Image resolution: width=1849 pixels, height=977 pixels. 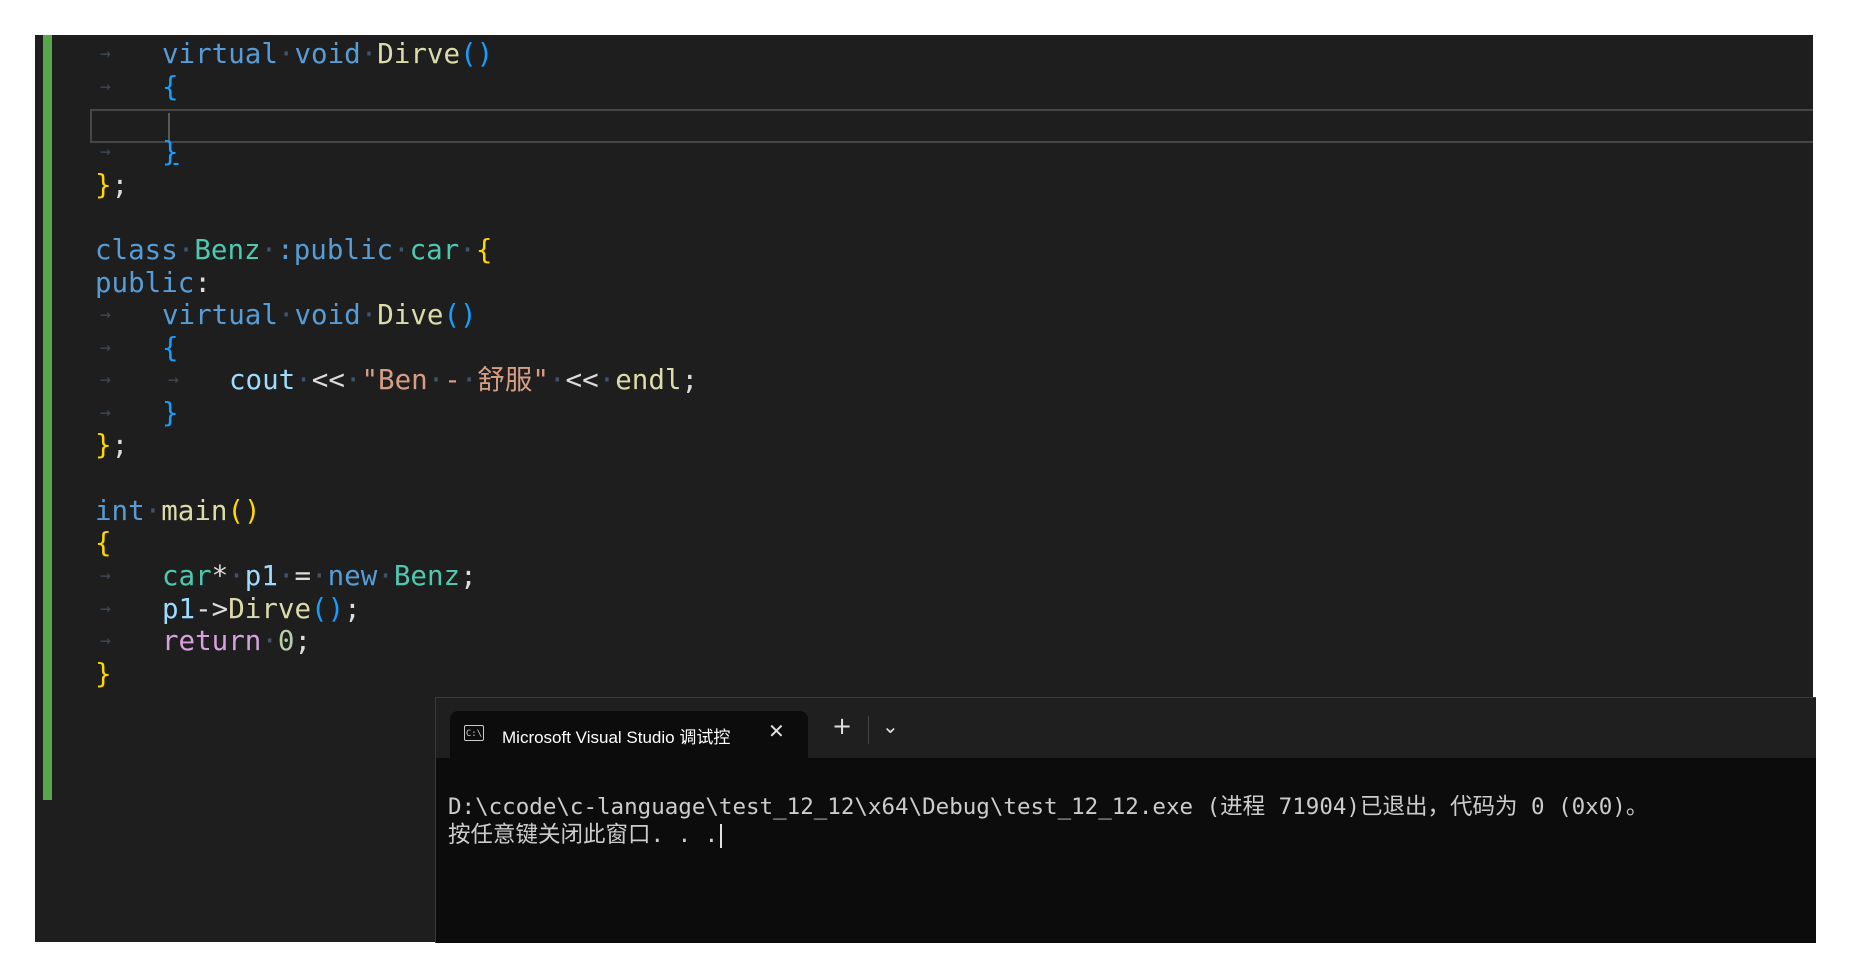 I want to click on close-icon: ✕, so click(x=776, y=731).